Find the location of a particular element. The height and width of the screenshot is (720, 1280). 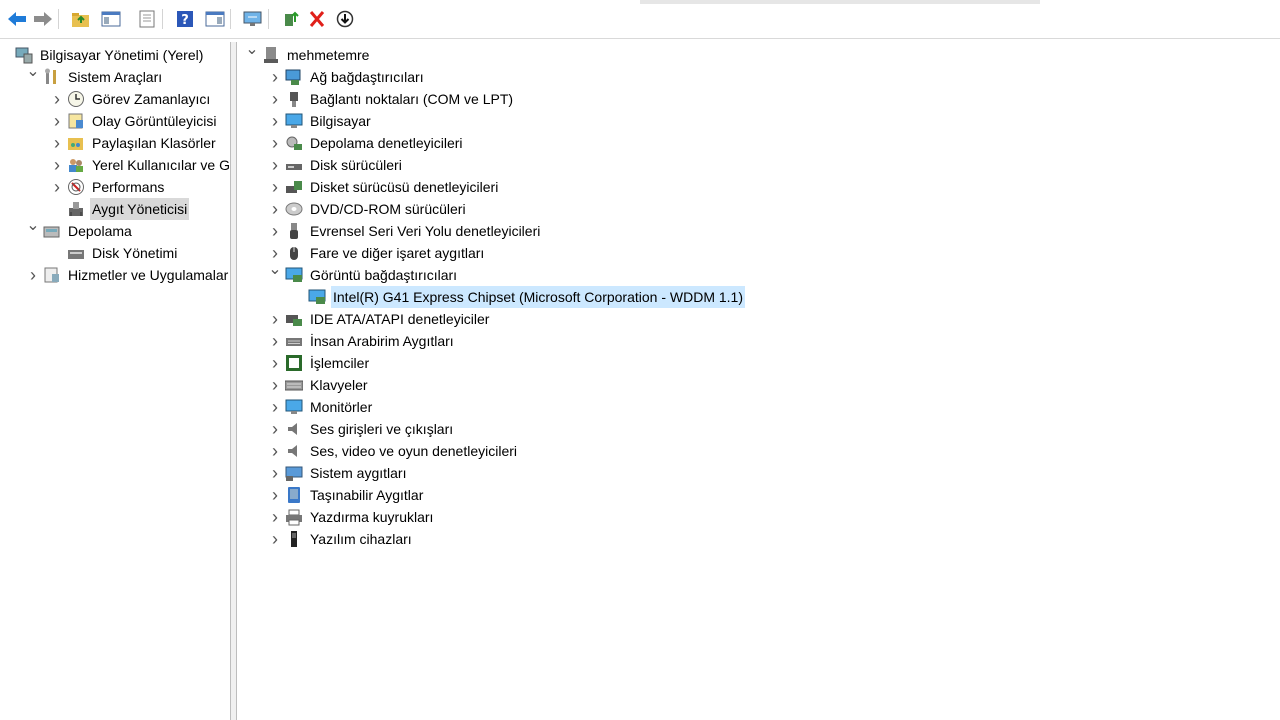

scan-hardware-button is located at coordinates (253, 19).